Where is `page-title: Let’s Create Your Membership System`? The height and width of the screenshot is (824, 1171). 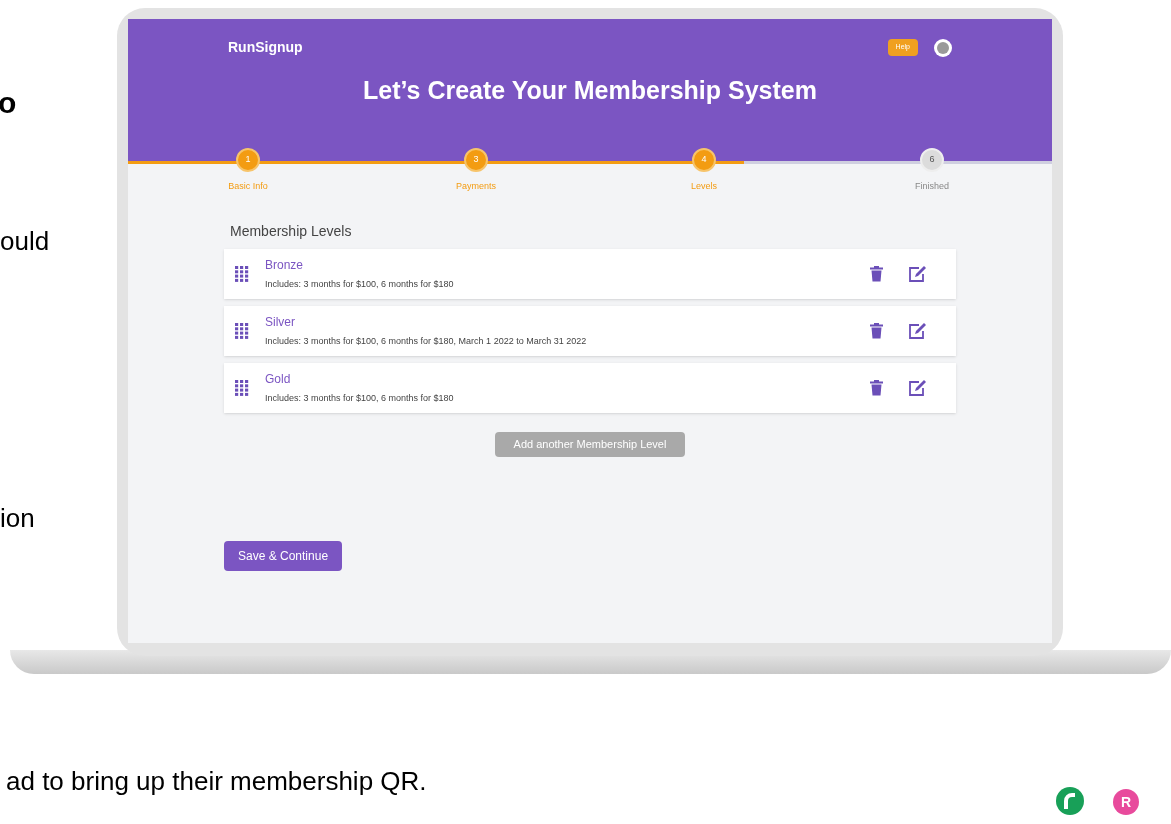 page-title: Let’s Create Your Membership System is located at coordinates (590, 90).